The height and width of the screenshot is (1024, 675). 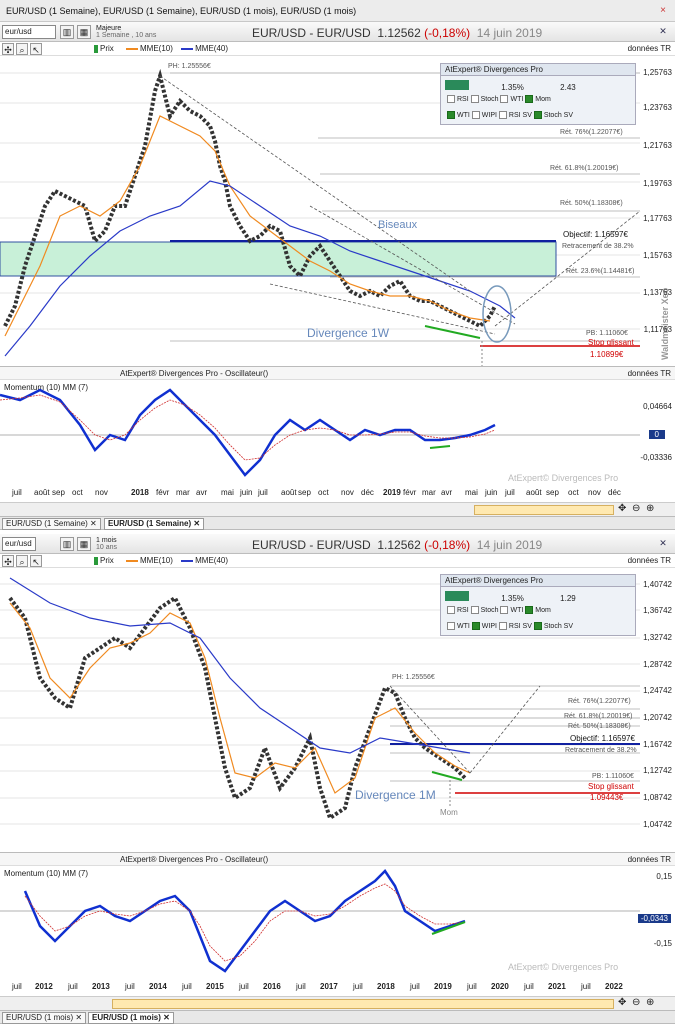 What do you see at coordinates (657, 717) in the screenshot?
I see `ytick: 1,20742` at bounding box center [657, 717].